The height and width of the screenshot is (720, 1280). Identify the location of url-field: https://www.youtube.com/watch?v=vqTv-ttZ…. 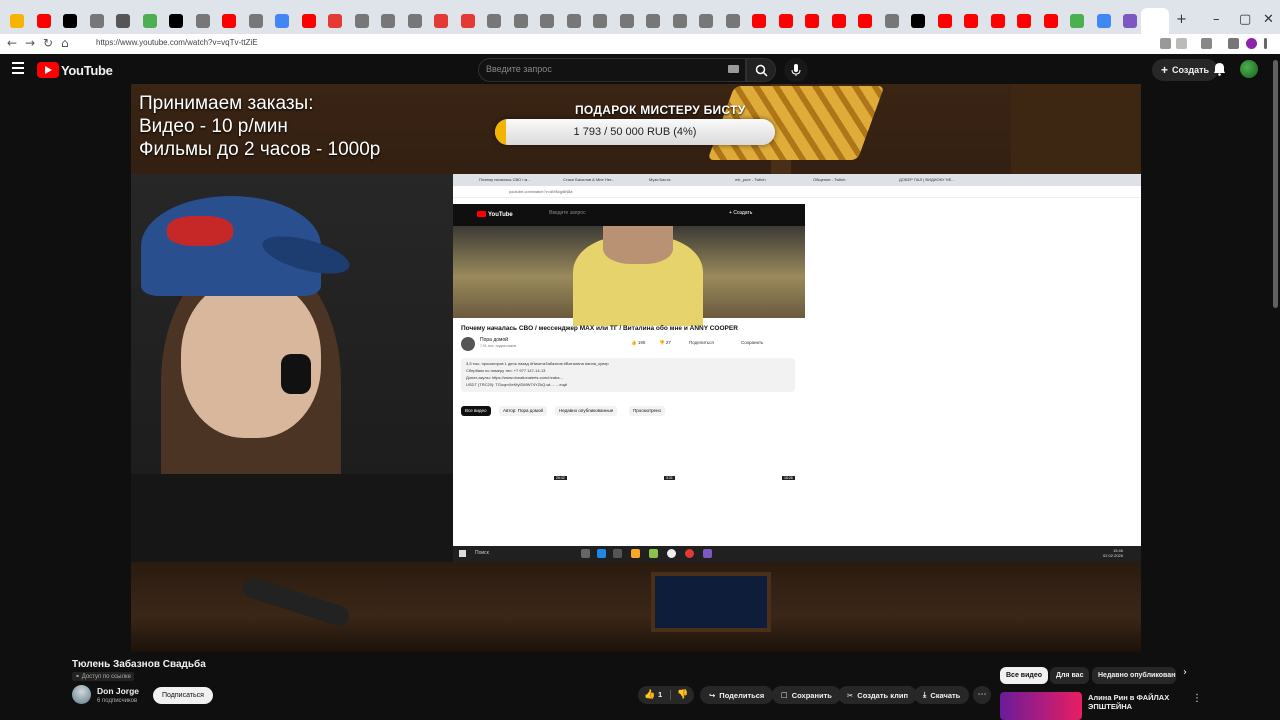
(177, 42).